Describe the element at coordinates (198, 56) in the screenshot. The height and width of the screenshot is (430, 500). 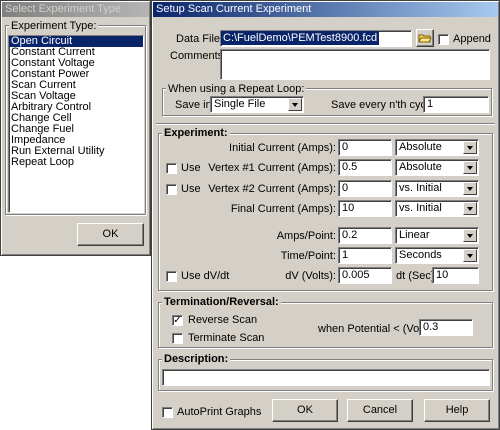
I see `comments-label: Comments:` at that location.